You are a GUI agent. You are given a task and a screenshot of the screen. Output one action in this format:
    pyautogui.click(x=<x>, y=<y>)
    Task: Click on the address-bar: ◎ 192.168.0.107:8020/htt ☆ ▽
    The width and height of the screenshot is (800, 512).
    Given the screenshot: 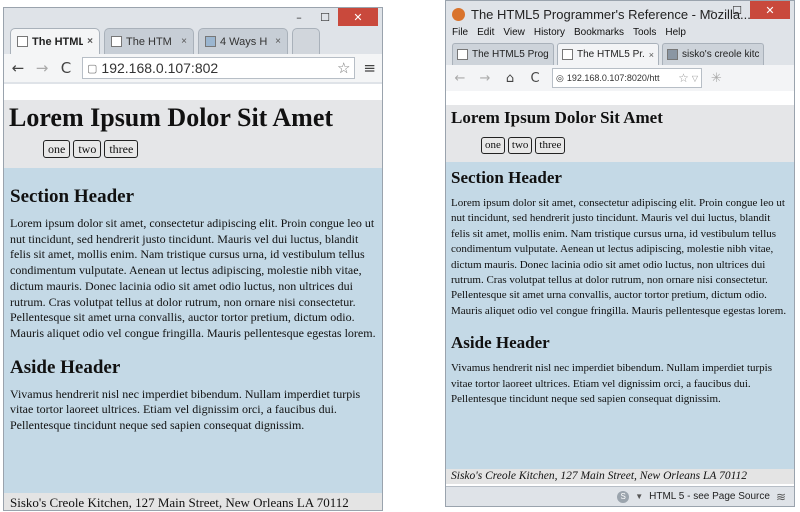 What is the action you would take?
    pyautogui.click(x=627, y=78)
    